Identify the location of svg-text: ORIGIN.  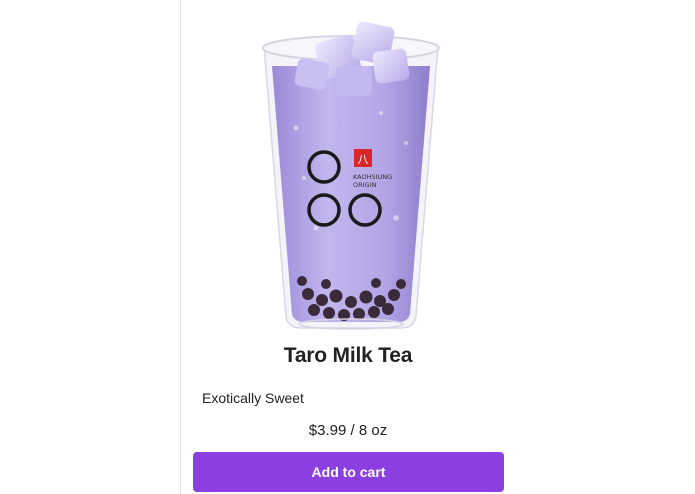
(365, 185).